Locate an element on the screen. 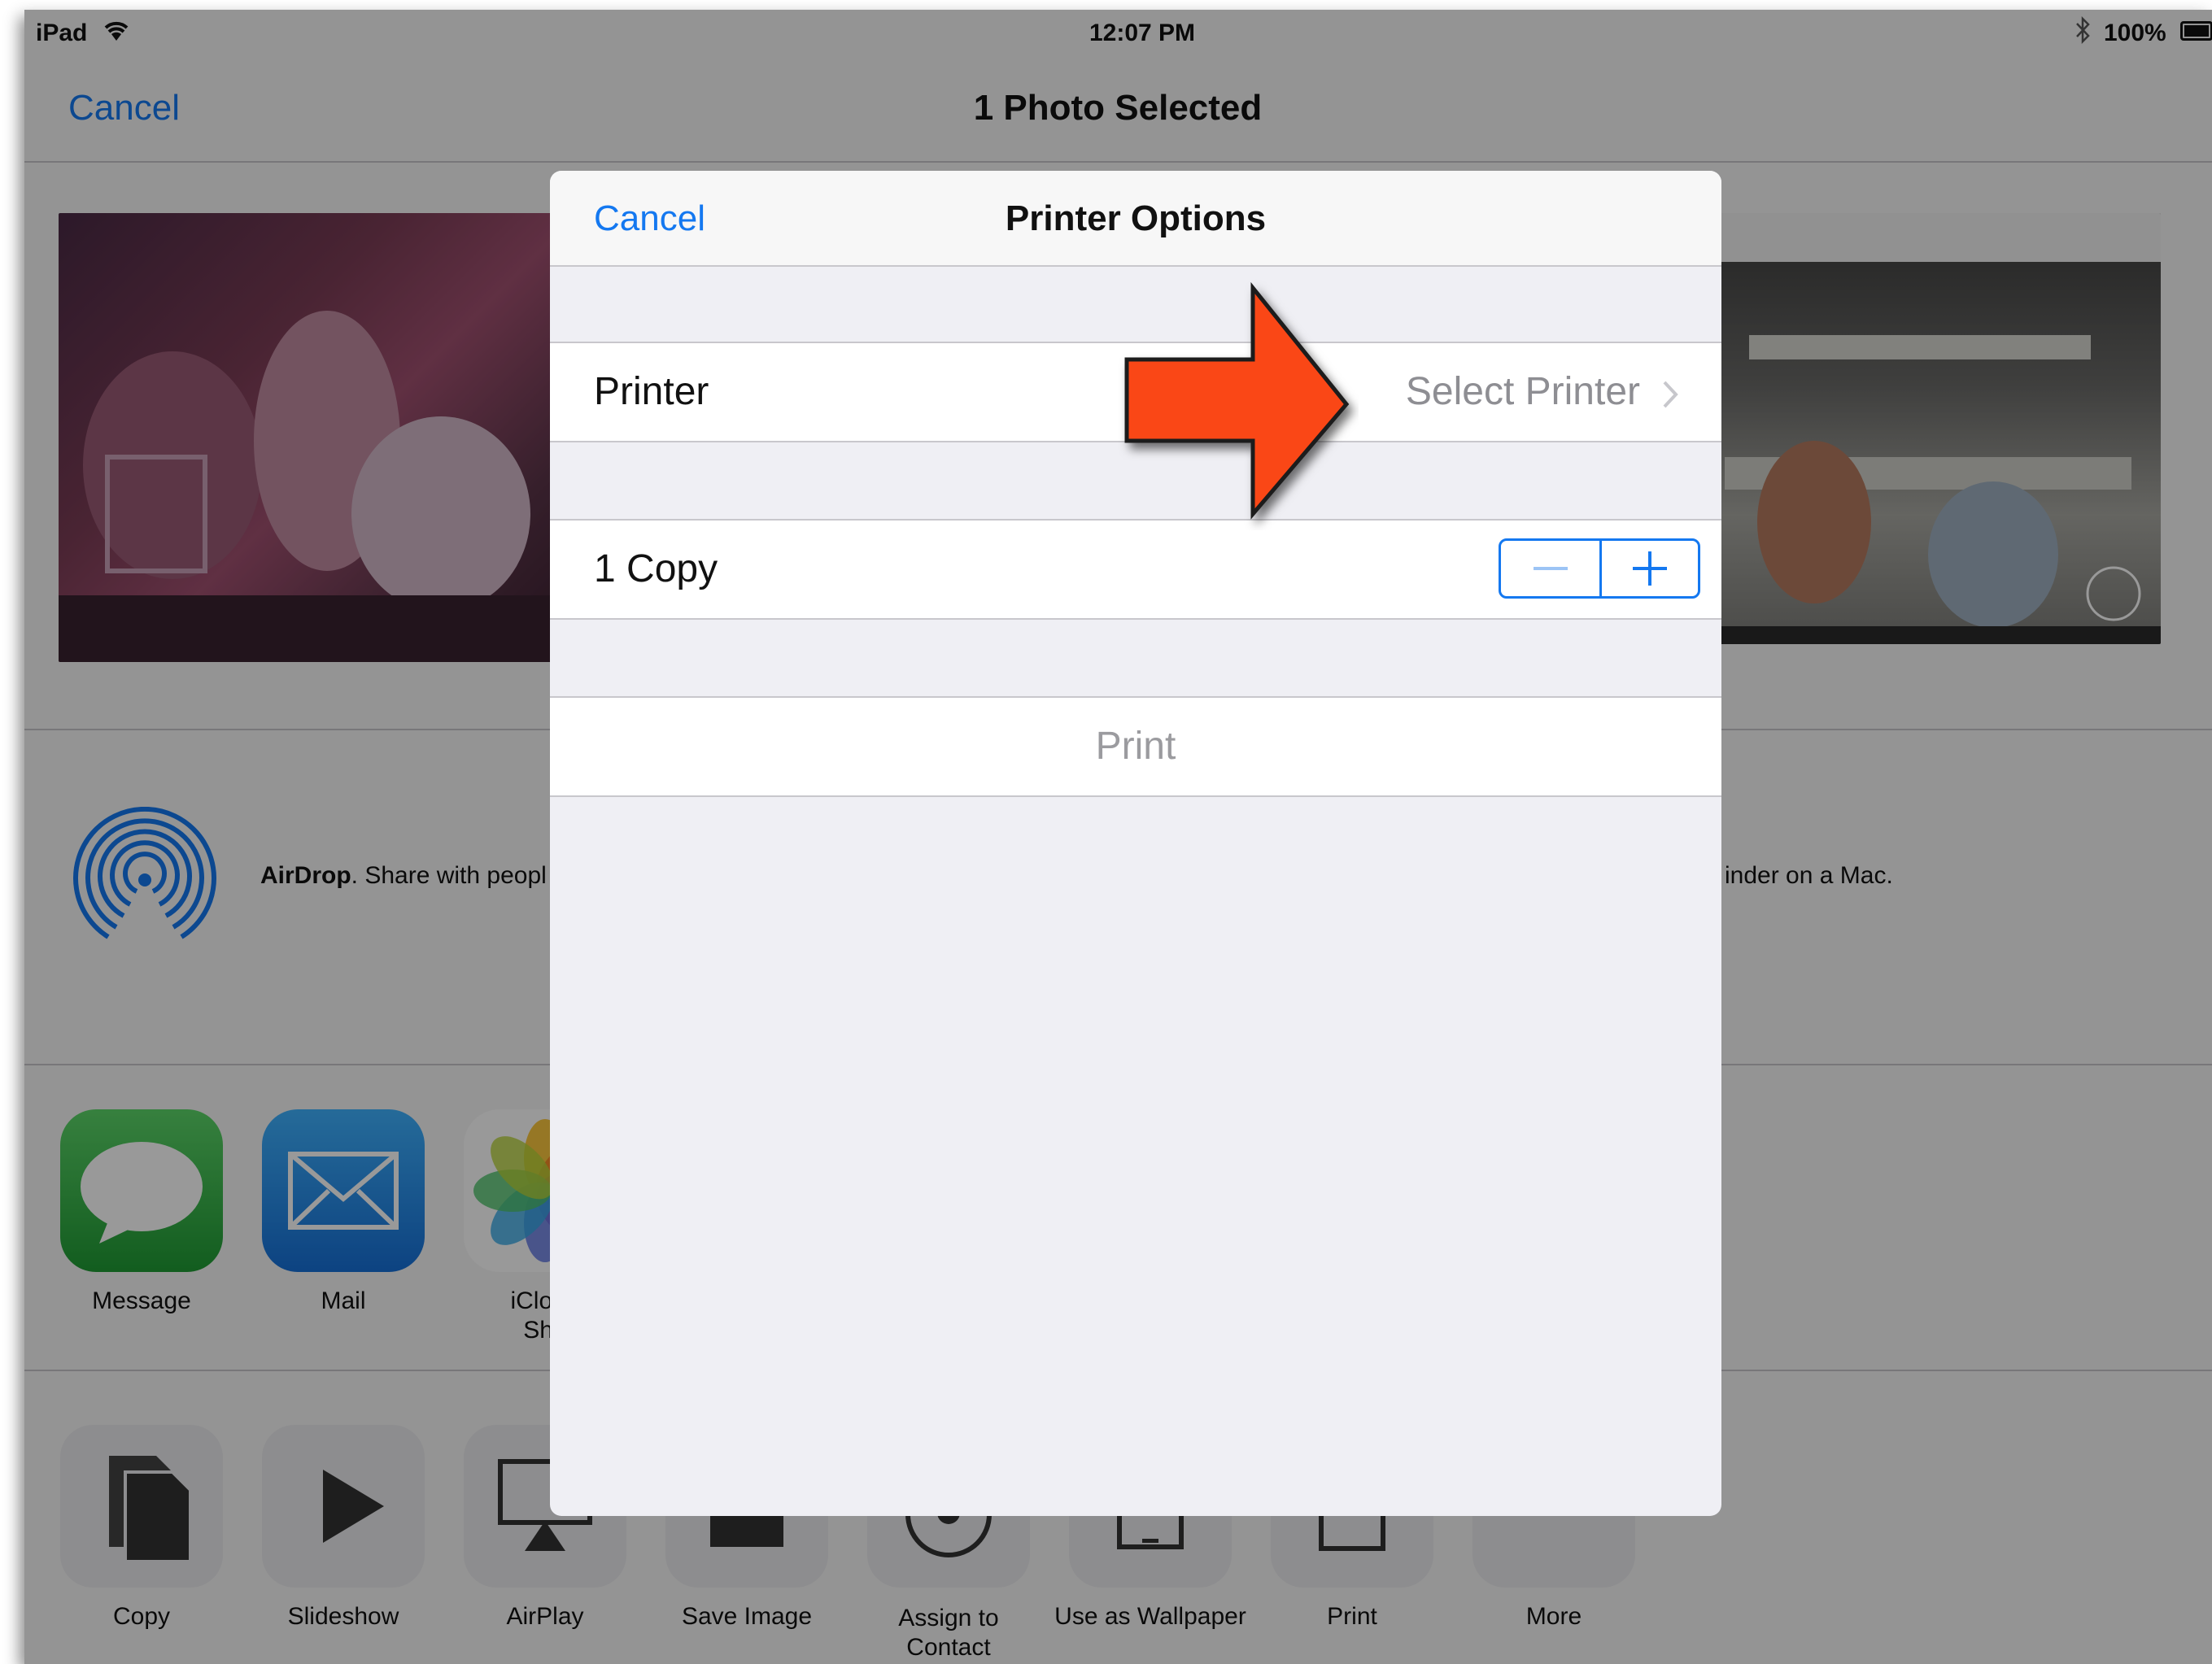  sheet-cancel-button: Cancel is located at coordinates (649, 218).